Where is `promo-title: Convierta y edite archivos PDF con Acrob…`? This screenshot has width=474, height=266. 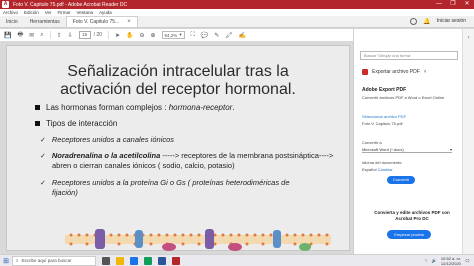
promo-title: Convierta y edite archivos PDF con Acrob… is located at coordinates (412, 215).